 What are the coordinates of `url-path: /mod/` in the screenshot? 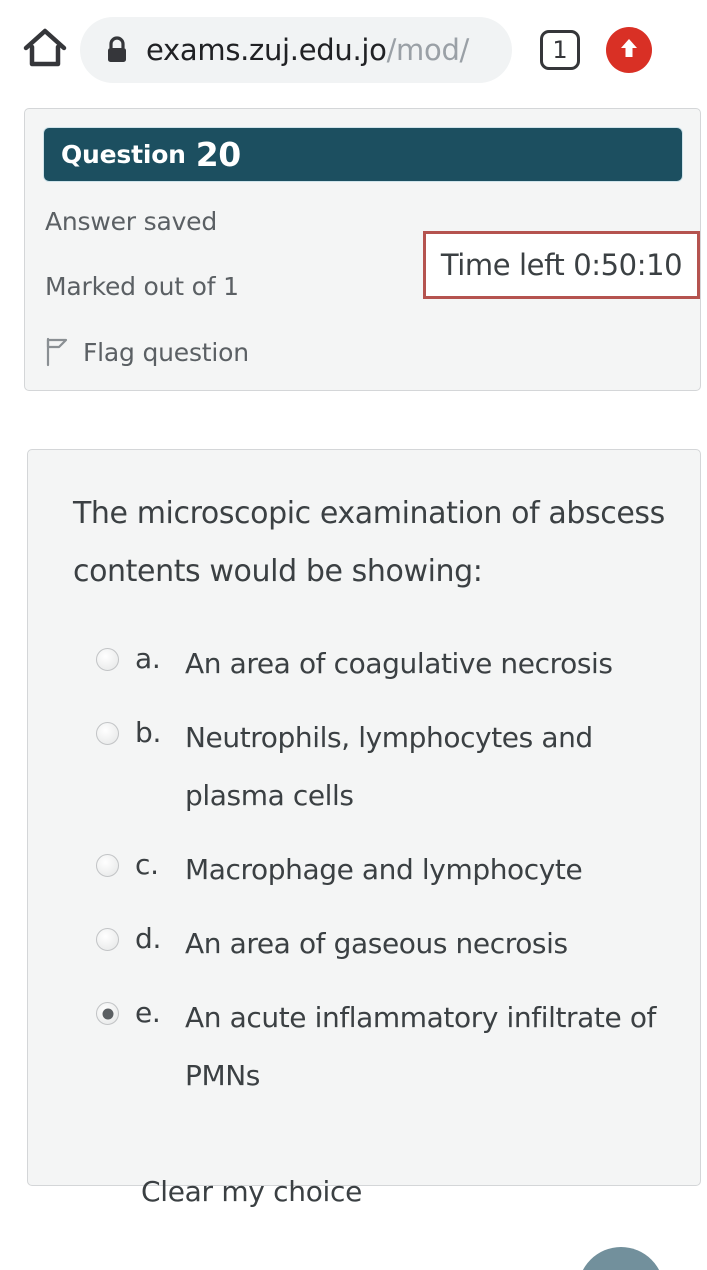 It's located at (428, 50).